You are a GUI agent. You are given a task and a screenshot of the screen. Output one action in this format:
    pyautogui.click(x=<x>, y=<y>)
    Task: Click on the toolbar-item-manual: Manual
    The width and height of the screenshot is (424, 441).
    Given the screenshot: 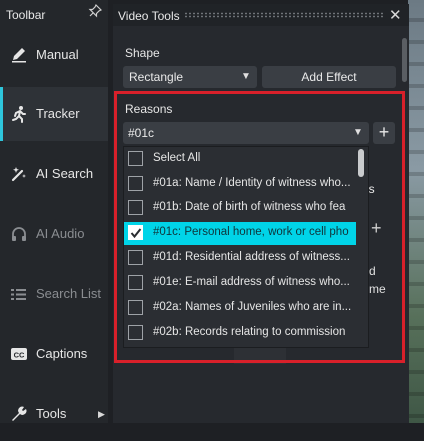 What is the action you would take?
    pyautogui.click(x=54, y=55)
    